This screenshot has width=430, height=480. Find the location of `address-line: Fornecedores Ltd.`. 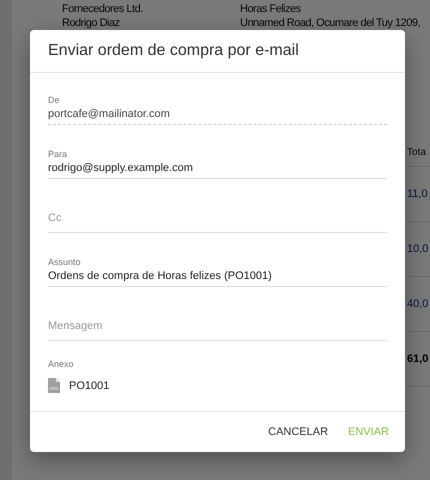

address-line: Fornecedores Ltd. is located at coordinates (102, 9).